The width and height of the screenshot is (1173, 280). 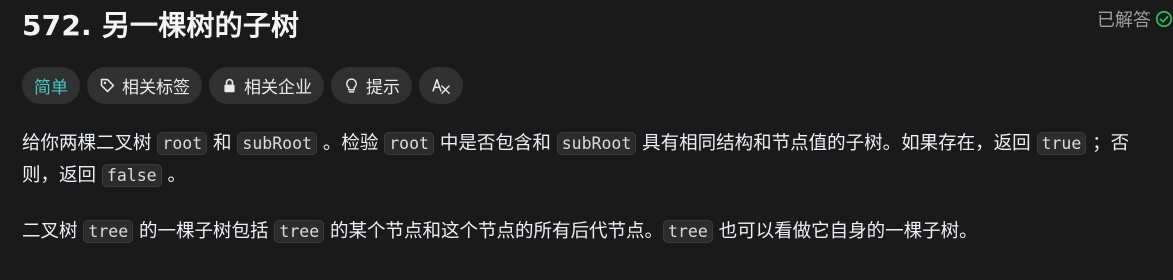 What do you see at coordinates (161, 25) in the screenshot?
I see `problem-title: 572. 另一棵树的子树` at bounding box center [161, 25].